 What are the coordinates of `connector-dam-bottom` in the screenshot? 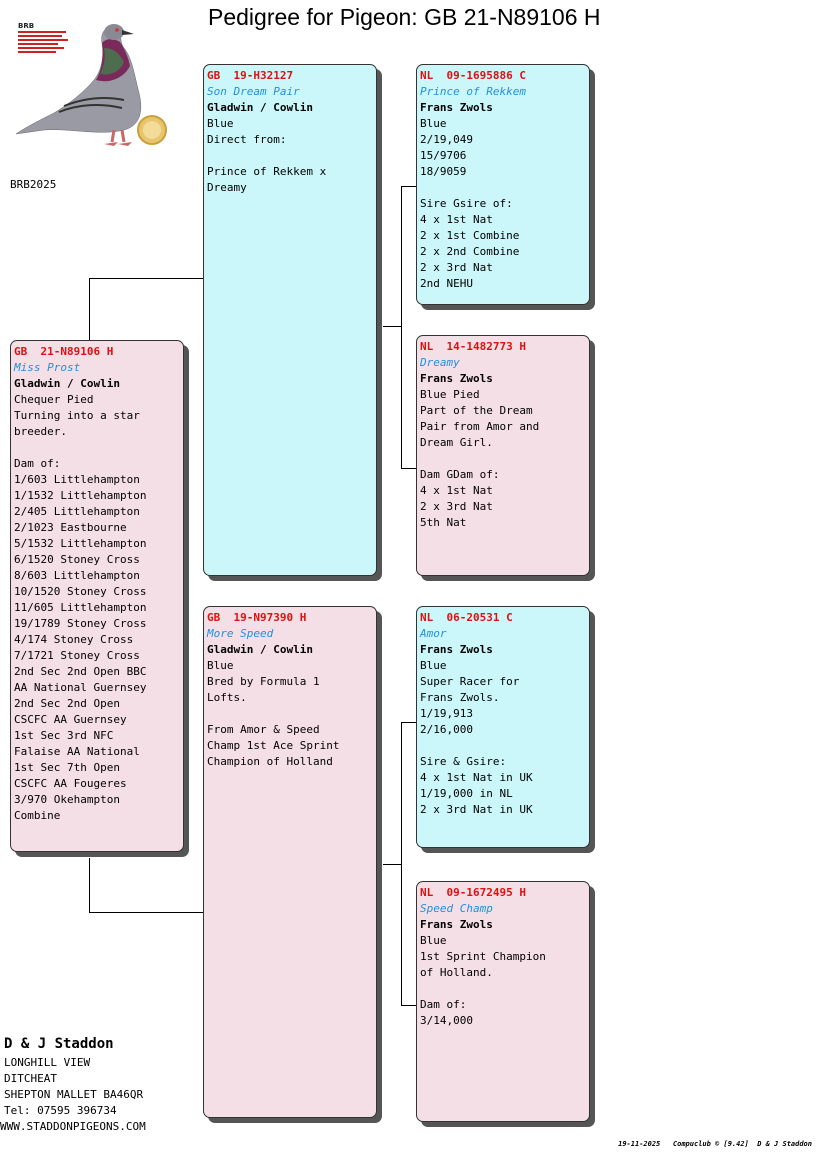 It's located at (409, 1005).